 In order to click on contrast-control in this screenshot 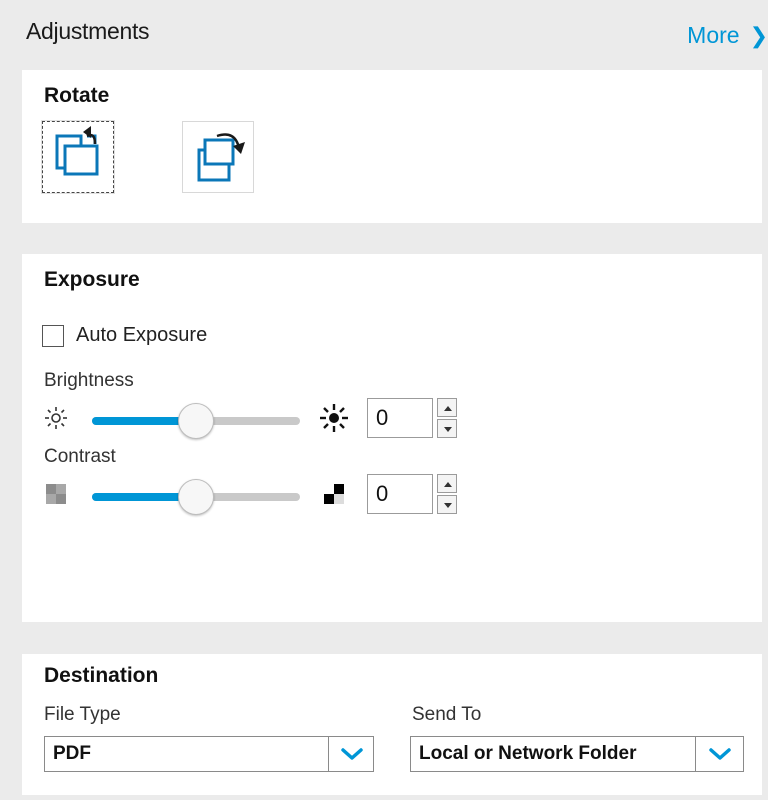, I will do `click(255, 495)`.